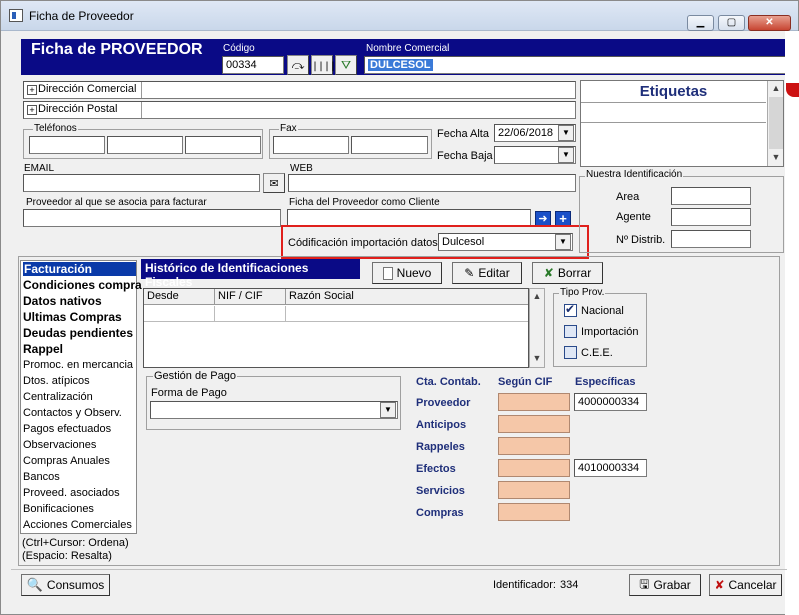  I want to click on proveedor-facturar-field, so click(152, 218).